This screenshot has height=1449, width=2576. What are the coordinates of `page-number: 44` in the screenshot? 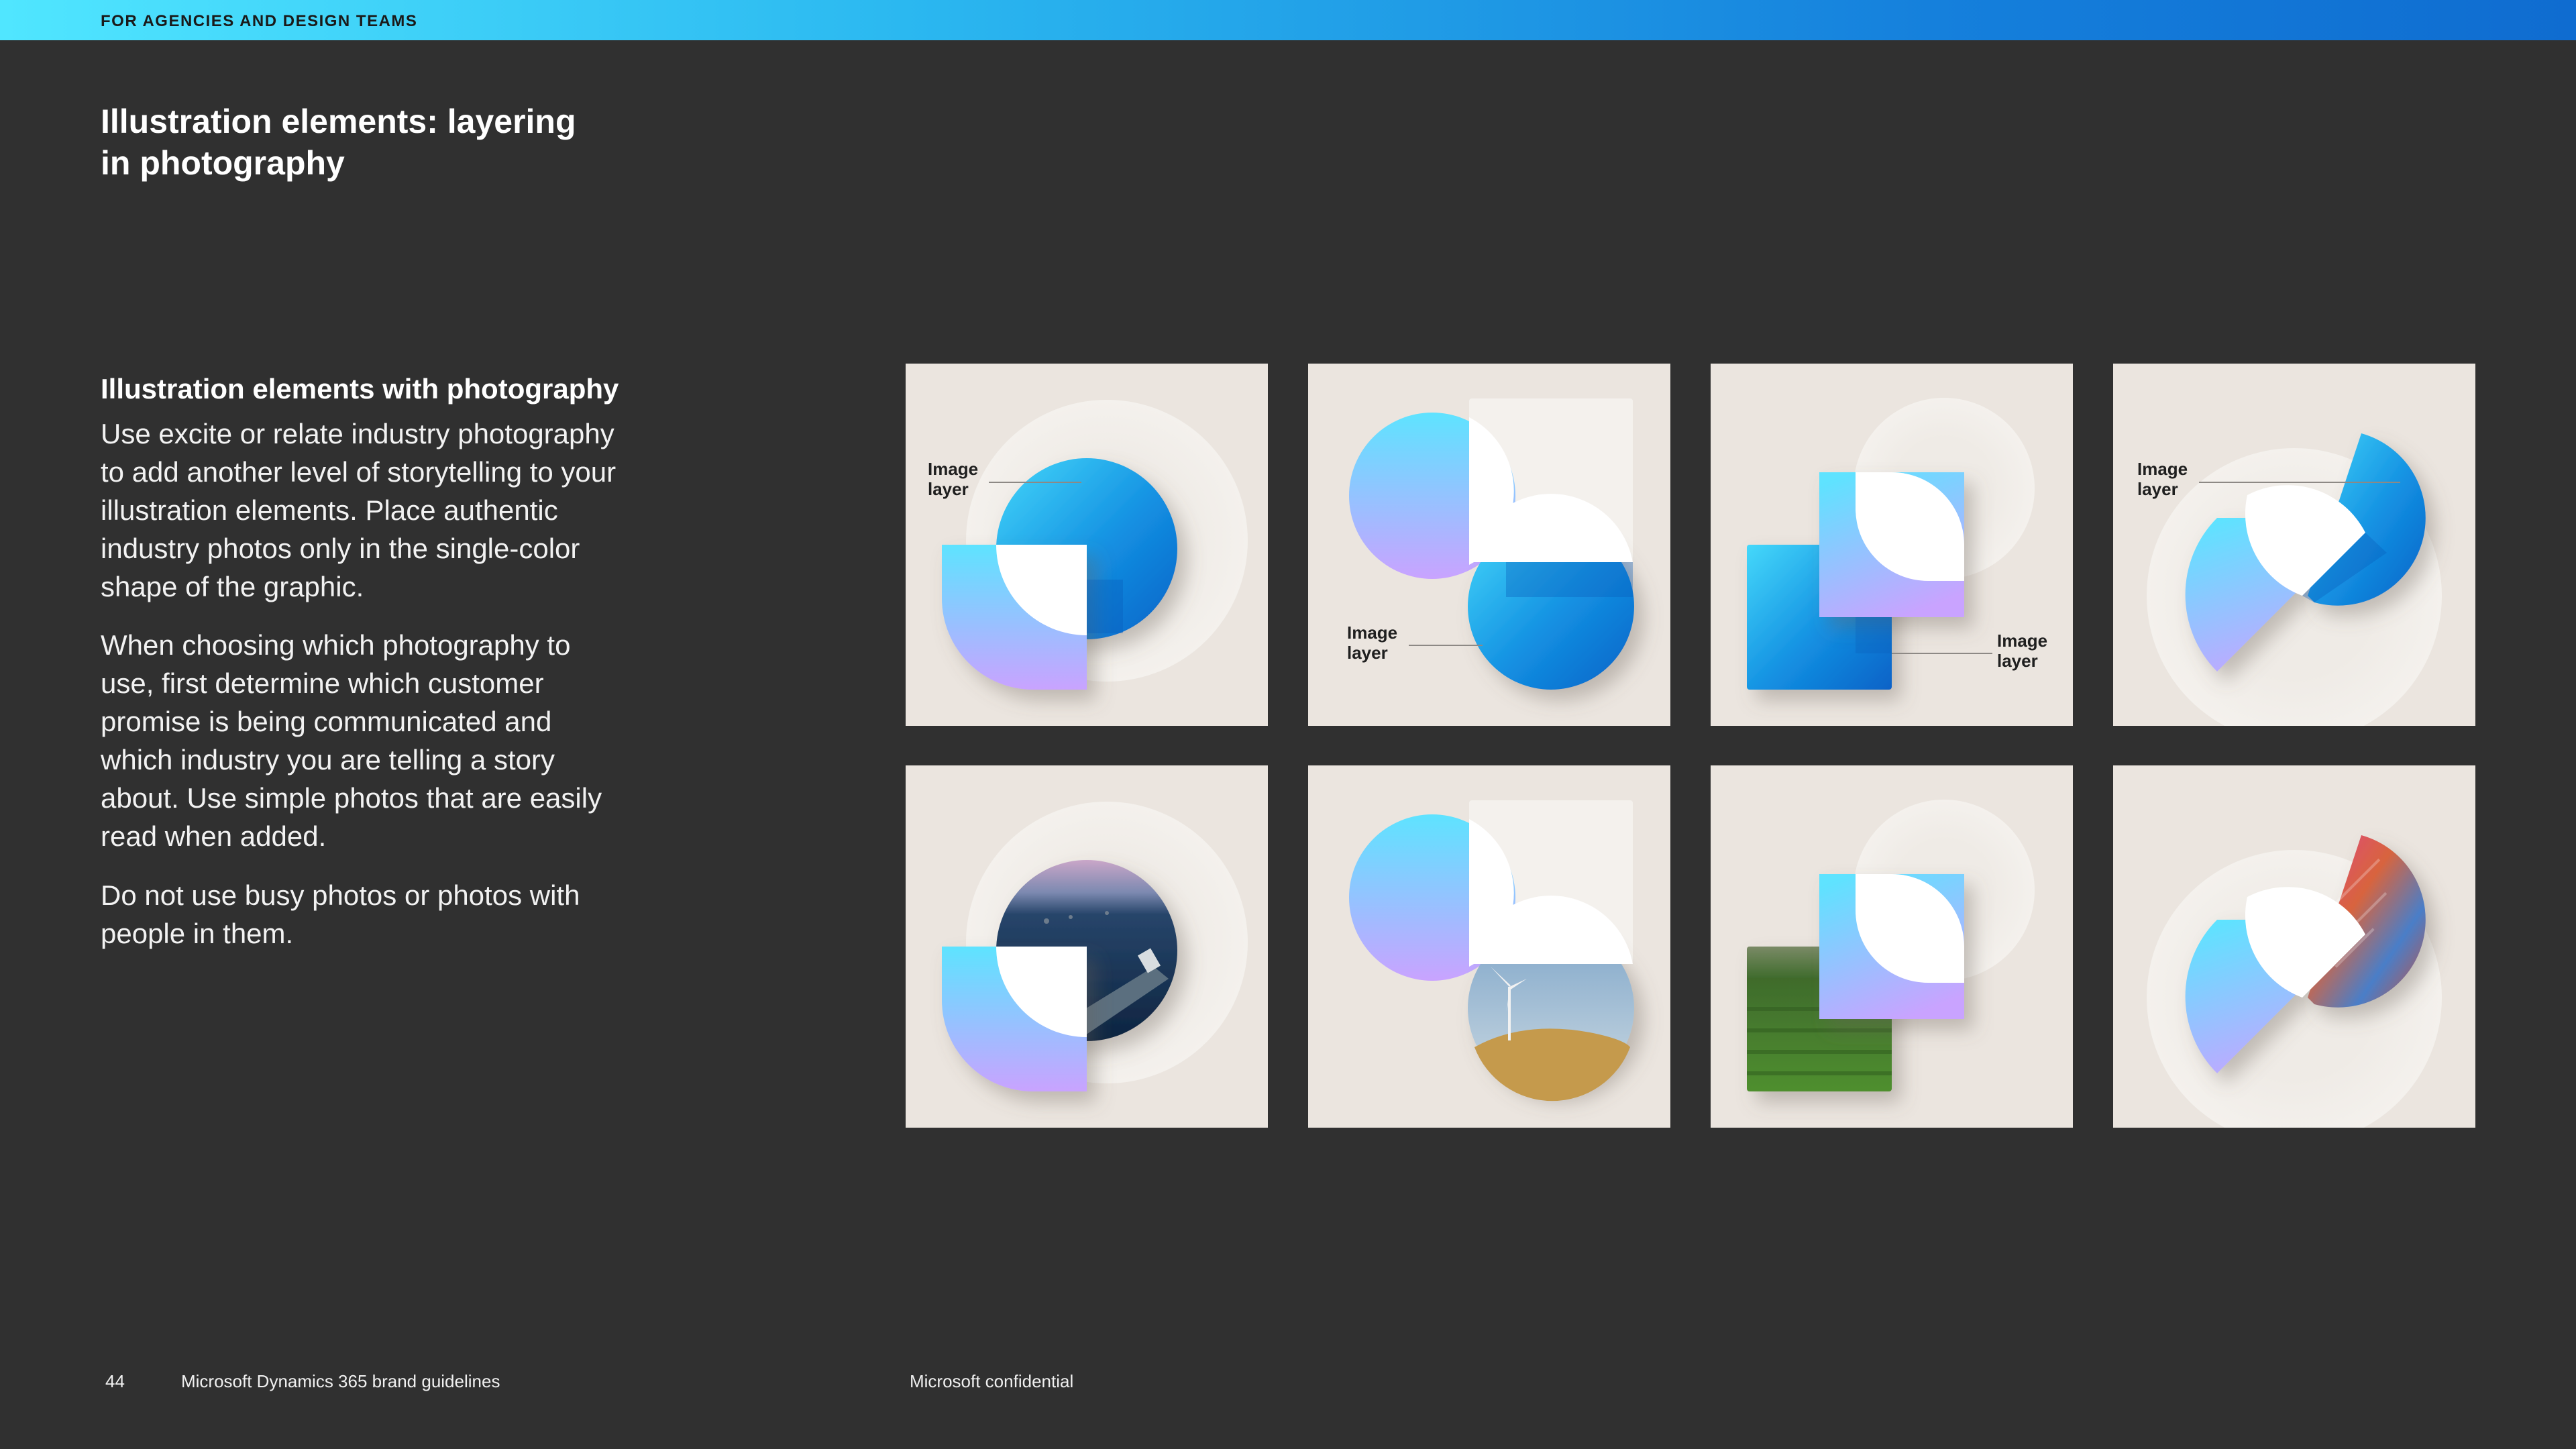 It's located at (115, 1381).